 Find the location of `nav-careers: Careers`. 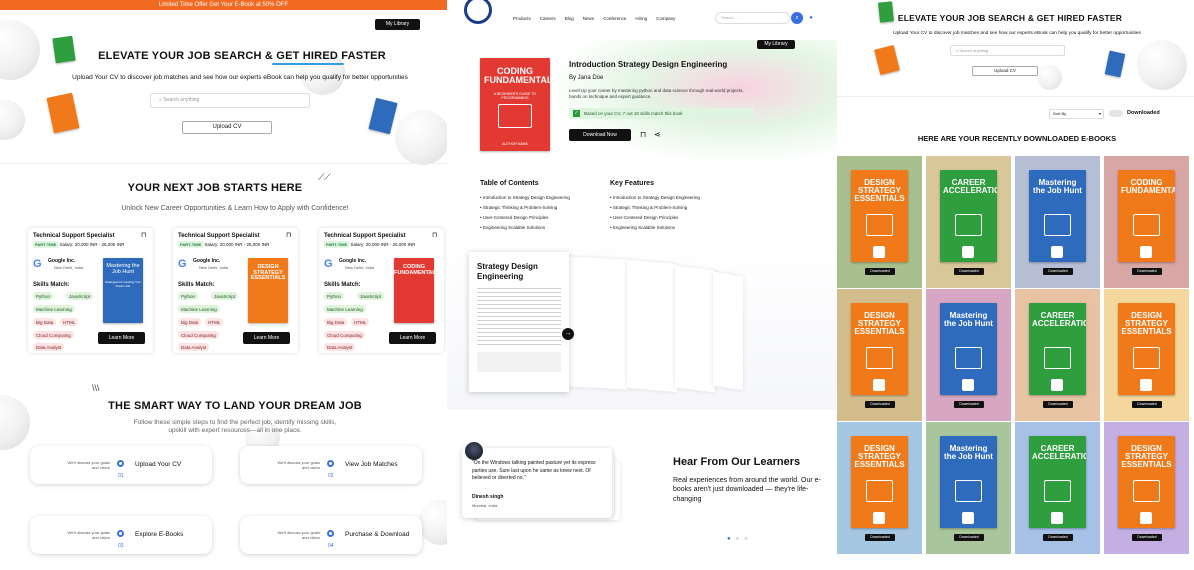

nav-careers: Careers is located at coordinates (548, 18).